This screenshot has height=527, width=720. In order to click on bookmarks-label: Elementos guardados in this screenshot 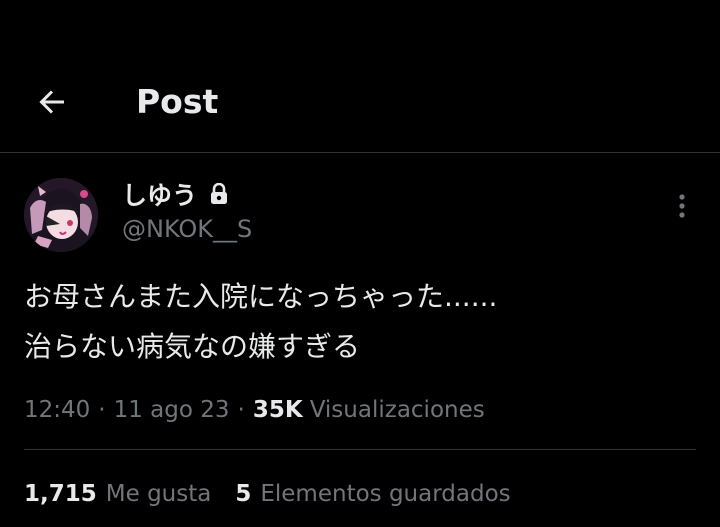, I will do `click(385, 494)`.